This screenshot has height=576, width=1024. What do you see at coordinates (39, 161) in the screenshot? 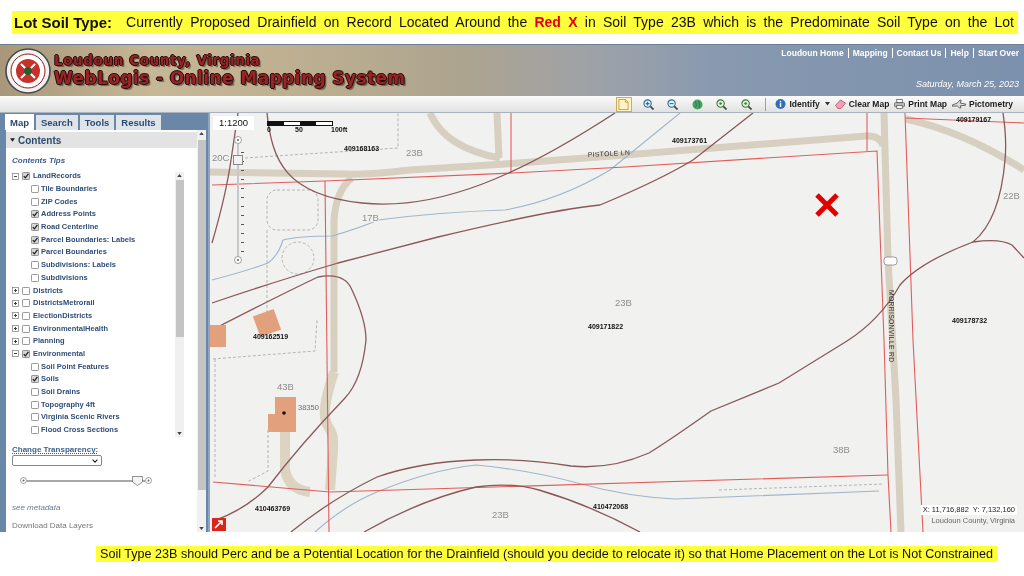
I see `contents-tips-link: Contents Tips` at bounding box center [39, 161].